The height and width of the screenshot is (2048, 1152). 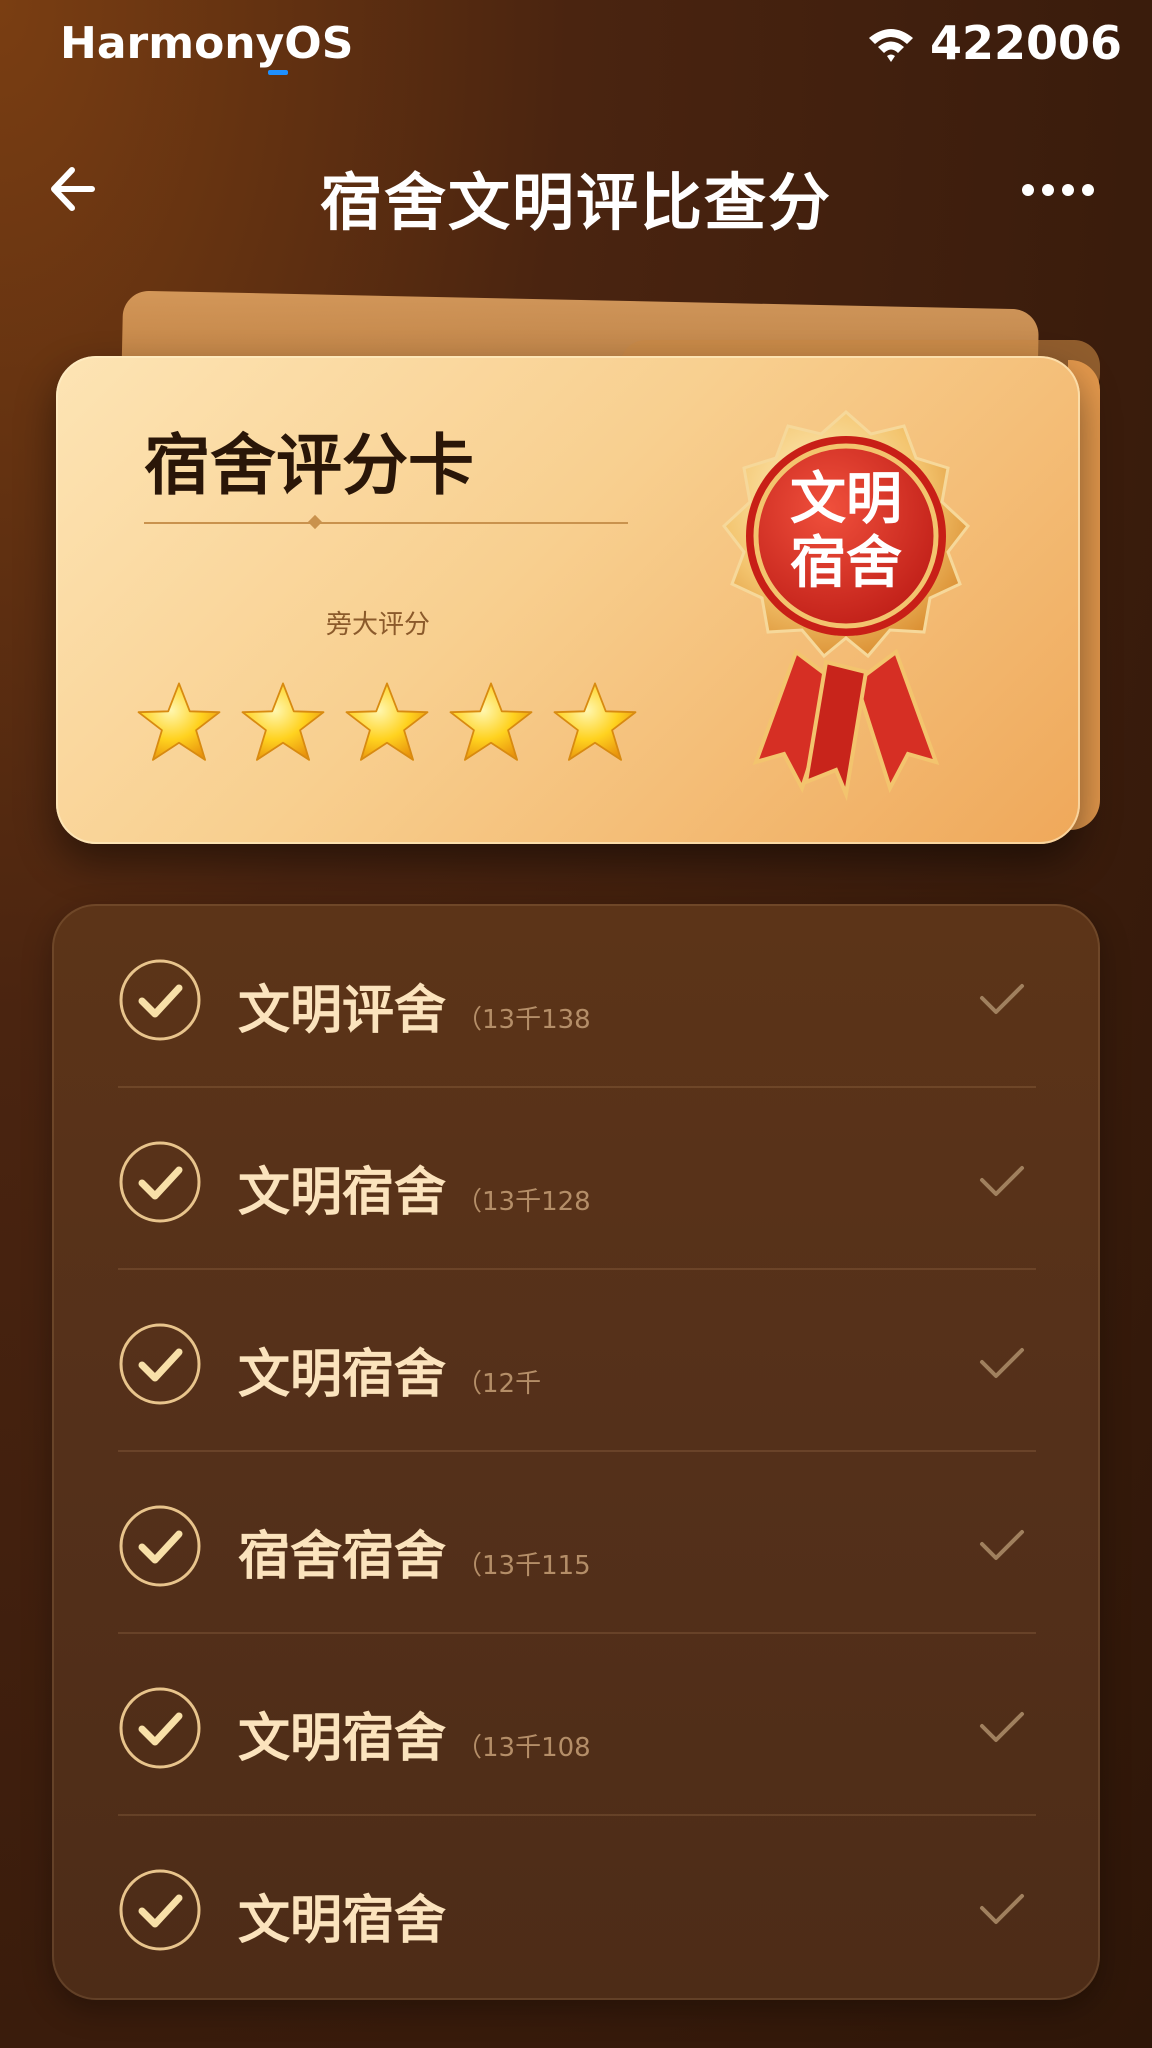 What do you see at coordinates (278, 72) in the screenshot?
I see `os-name-accent` at bounding box center [278, 72].